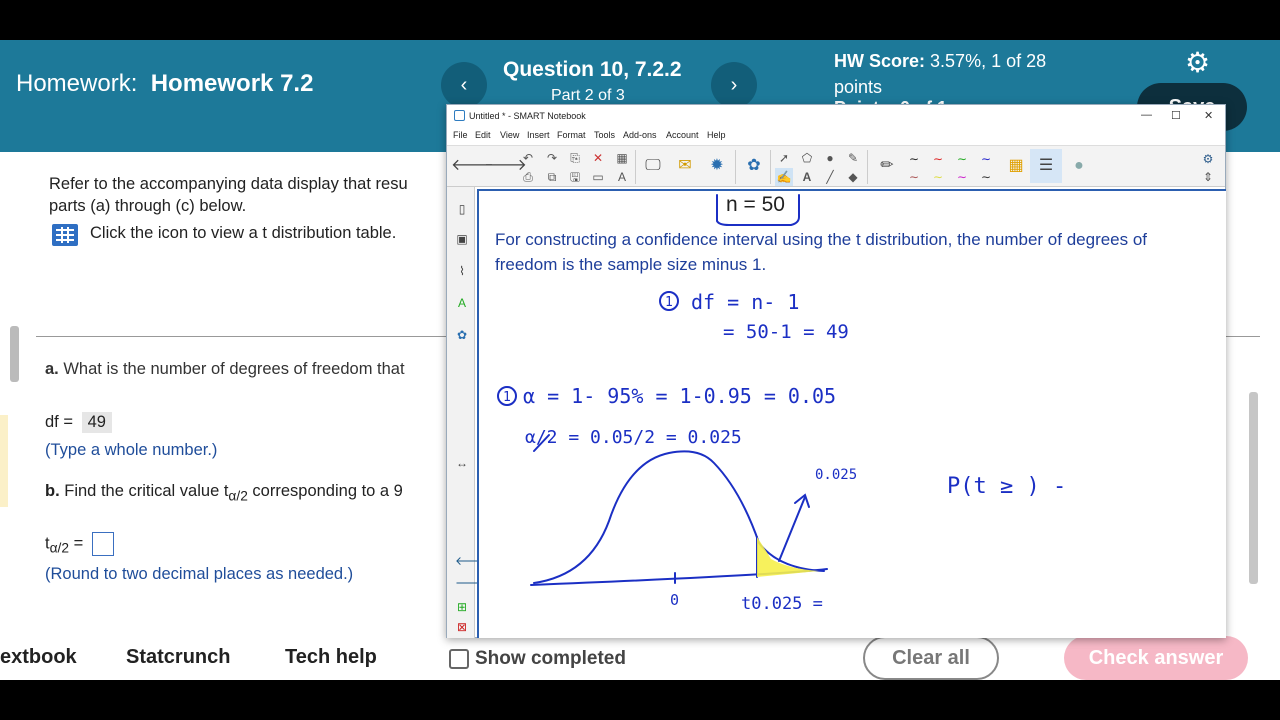 Image resolution: width=1280 pixels, height=720 pixels. I want to click on pen-blue-icon: ∼, so click(986, 159).